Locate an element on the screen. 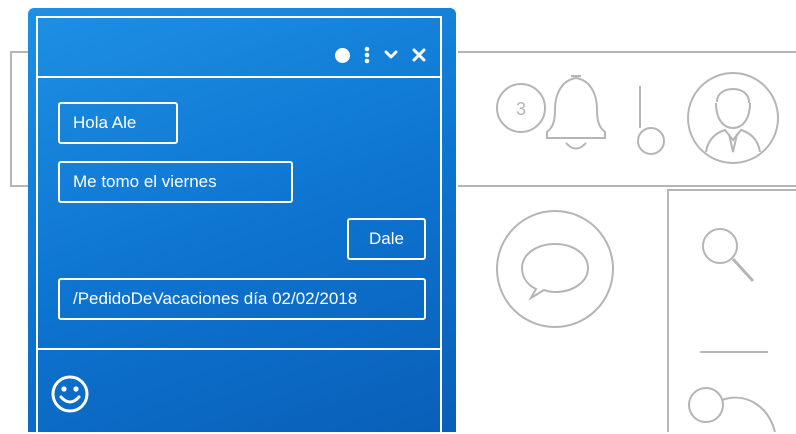 This screenshot has height=434, width=796. message-text: Me tomo el viernes is located at coordinates (145, 181).